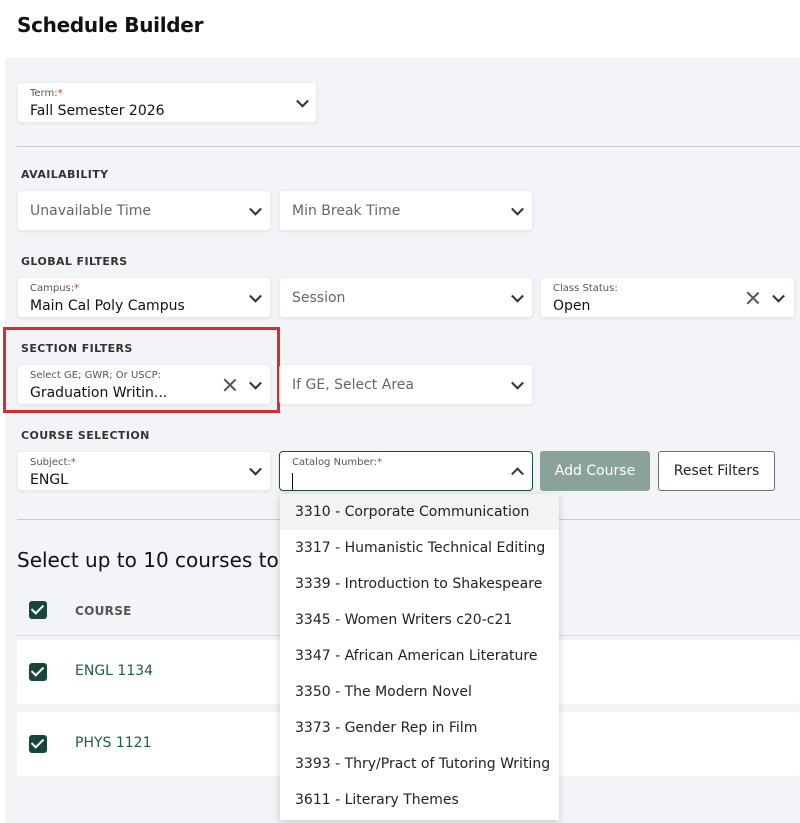 The width and height of the screenshot is (800, 823). Describe the element at coordinates (419, 764) in the screenshot. I see `dropdown-option: 3393 - Thry/Pract of Tutoring Writing` at that location.